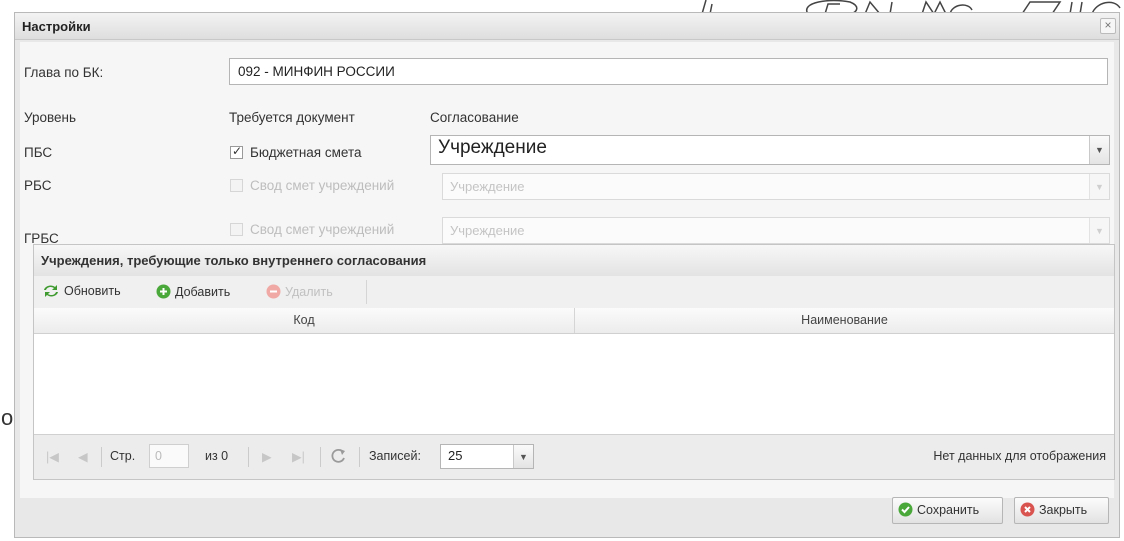 Image resolution: width=1124 pixels, height=541 pixels. I want to click on last-page-icon: ▶|, so click(298, 456).